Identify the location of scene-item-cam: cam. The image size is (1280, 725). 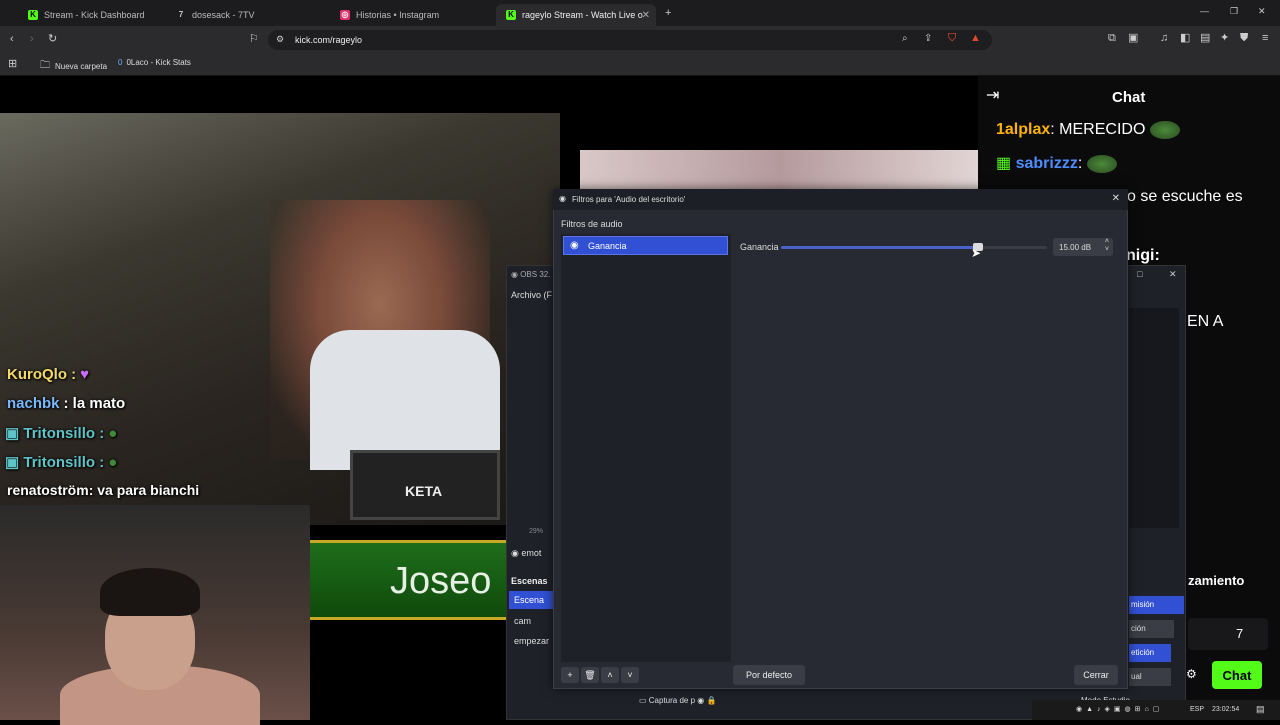
(522, 621).